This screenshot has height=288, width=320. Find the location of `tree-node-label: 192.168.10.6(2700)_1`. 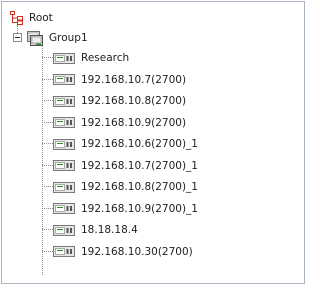

tree-node-label: 192.168.10.6(2700)_1 is located at coordinates (139, 144).